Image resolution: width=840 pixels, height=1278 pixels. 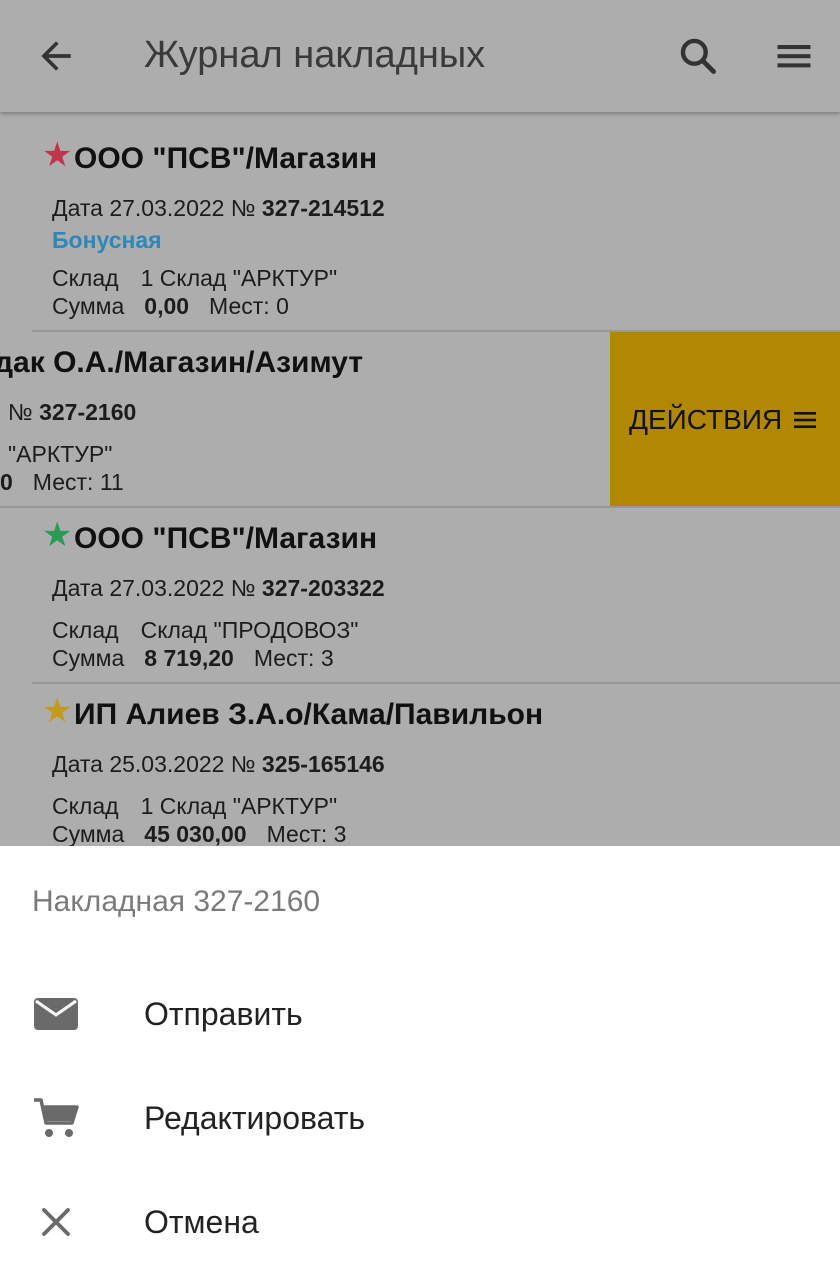 What do you see at coordinates (420, 1118) in the screenshot?
I see `edit-option: Редактировать` at bounding box center [420, 1118].